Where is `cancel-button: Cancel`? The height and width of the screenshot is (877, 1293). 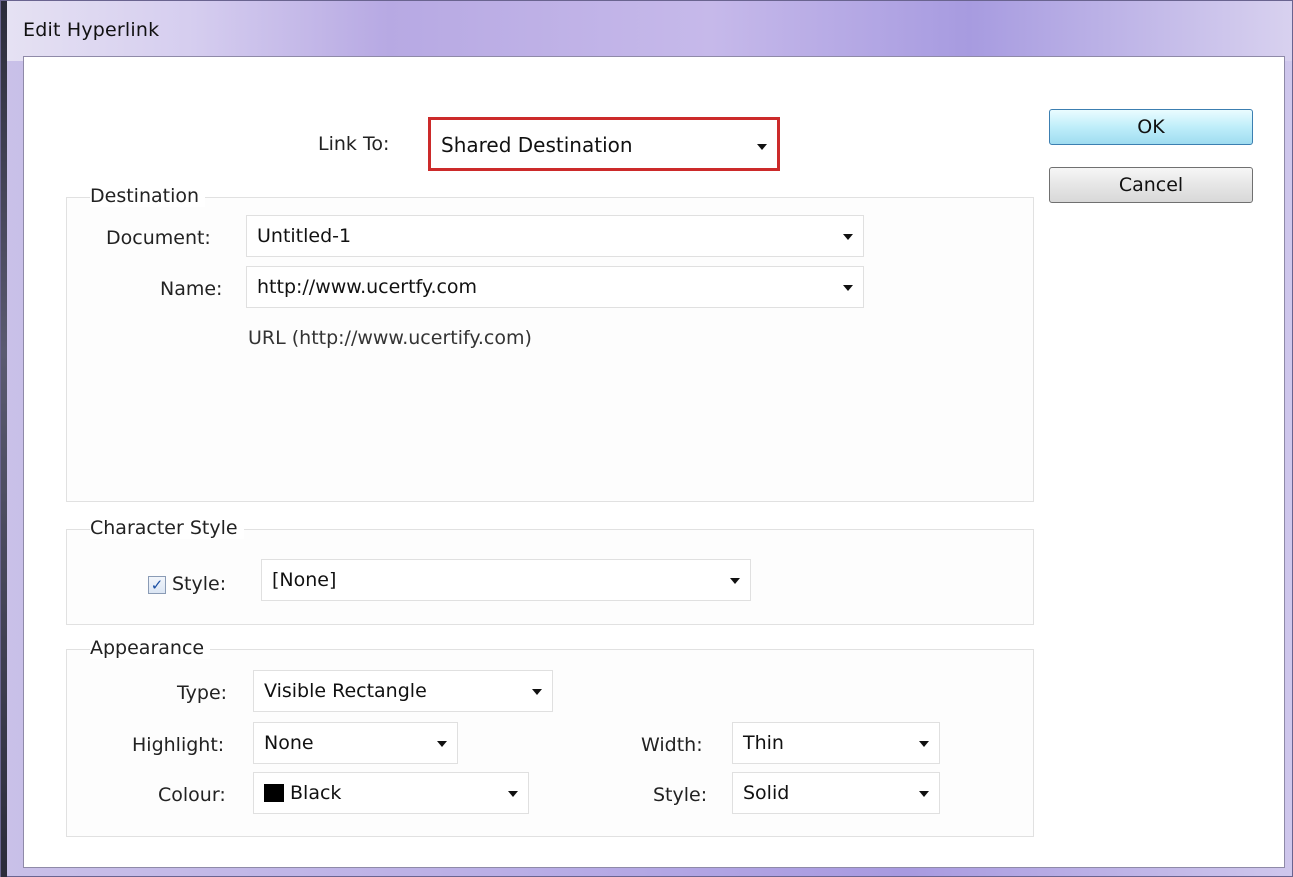 cancel-button: Cancel is located at coordinates (1151, 185).